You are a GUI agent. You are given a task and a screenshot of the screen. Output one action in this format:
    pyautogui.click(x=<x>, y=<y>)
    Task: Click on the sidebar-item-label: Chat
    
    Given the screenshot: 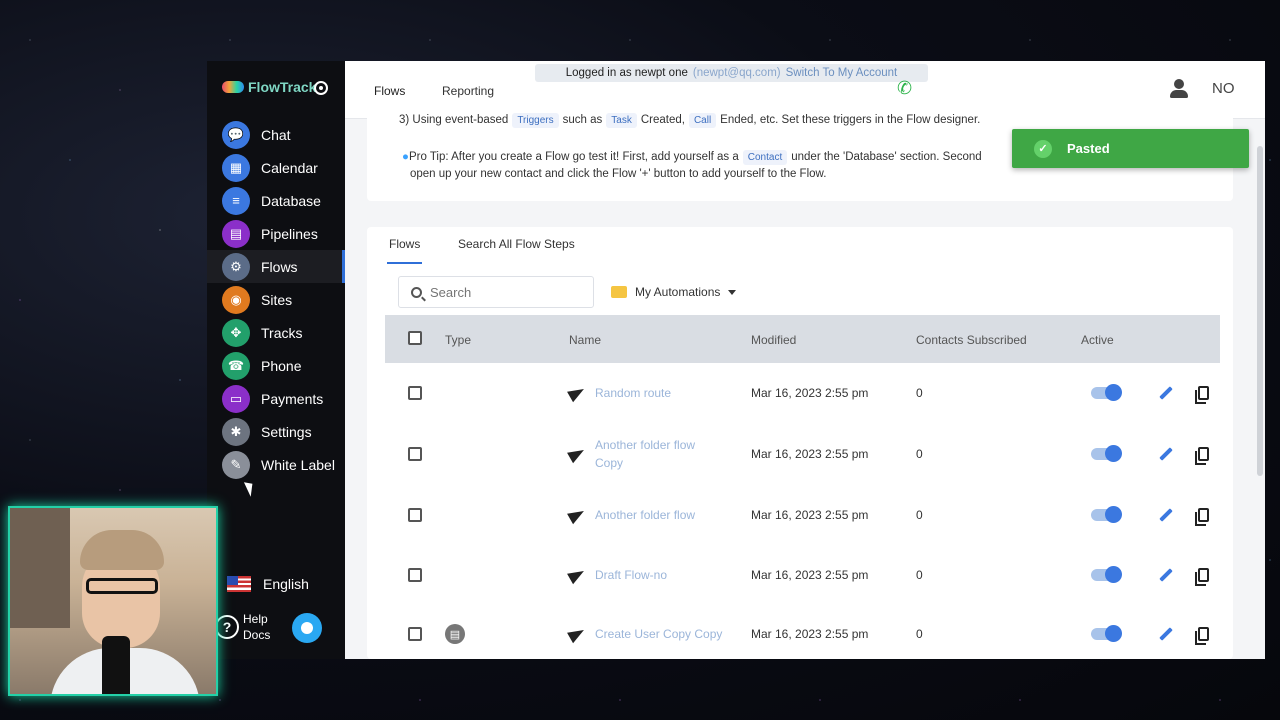 What is the action you would take?
    pyautogui.click(x=276, y=134)
    